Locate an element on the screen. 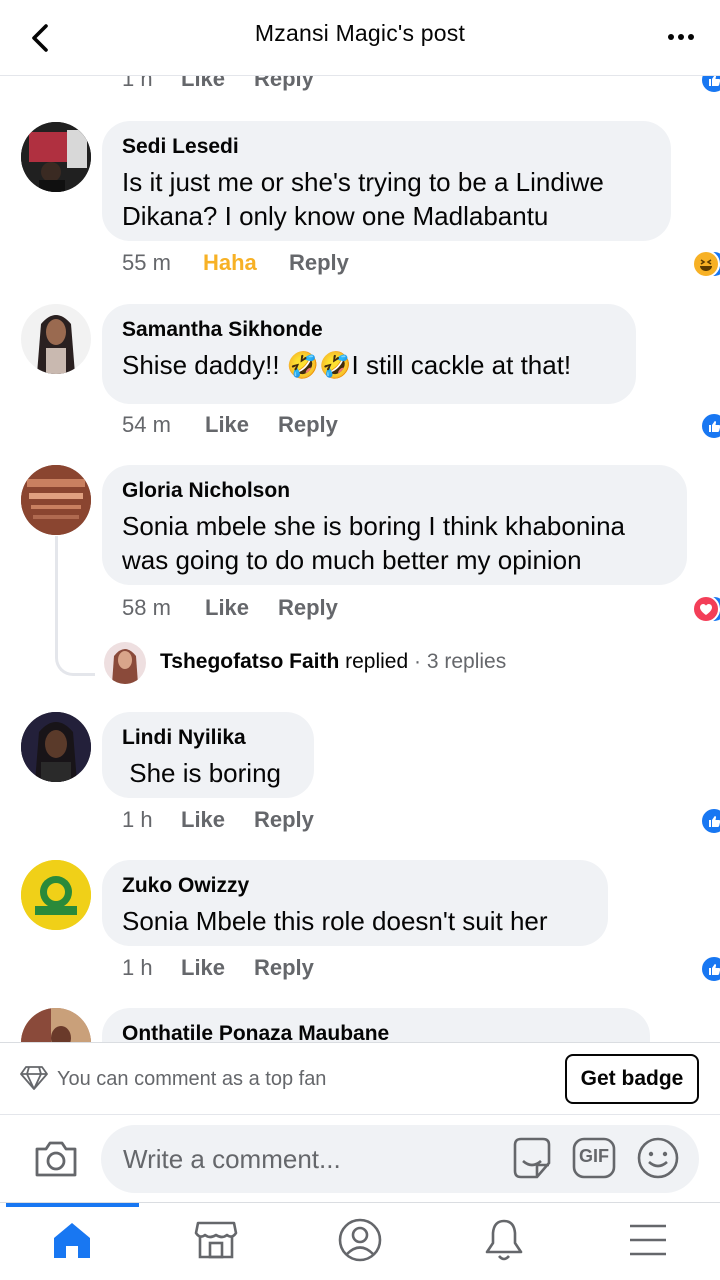 This screenshot has width=720, height=1280. sticker-icon is located at coordinates (532, 1158).